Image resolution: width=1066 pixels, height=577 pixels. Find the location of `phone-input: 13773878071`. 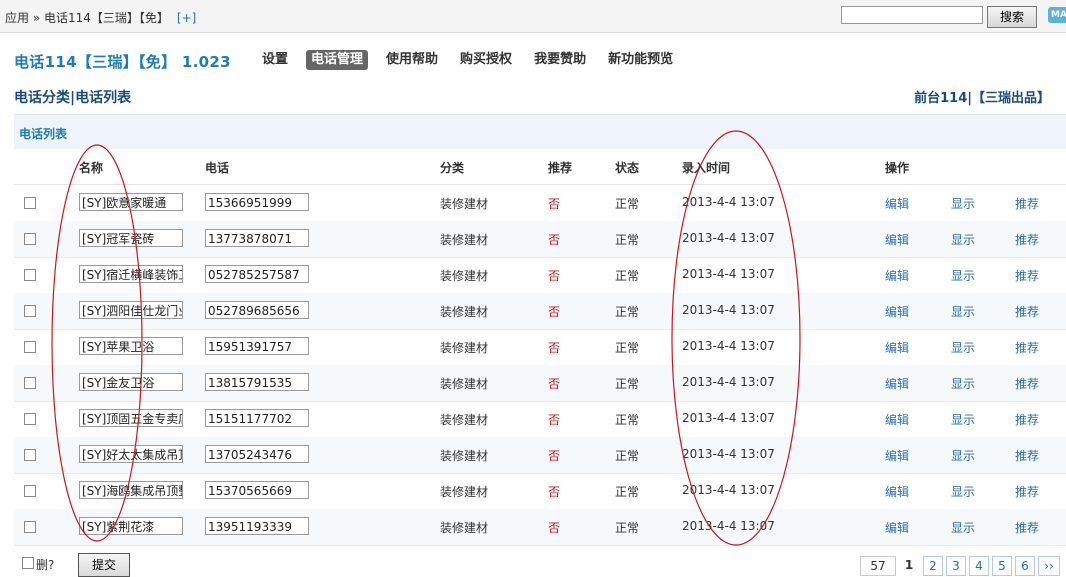

phone-input: 13773878071 is located at coordinates (257, 238).